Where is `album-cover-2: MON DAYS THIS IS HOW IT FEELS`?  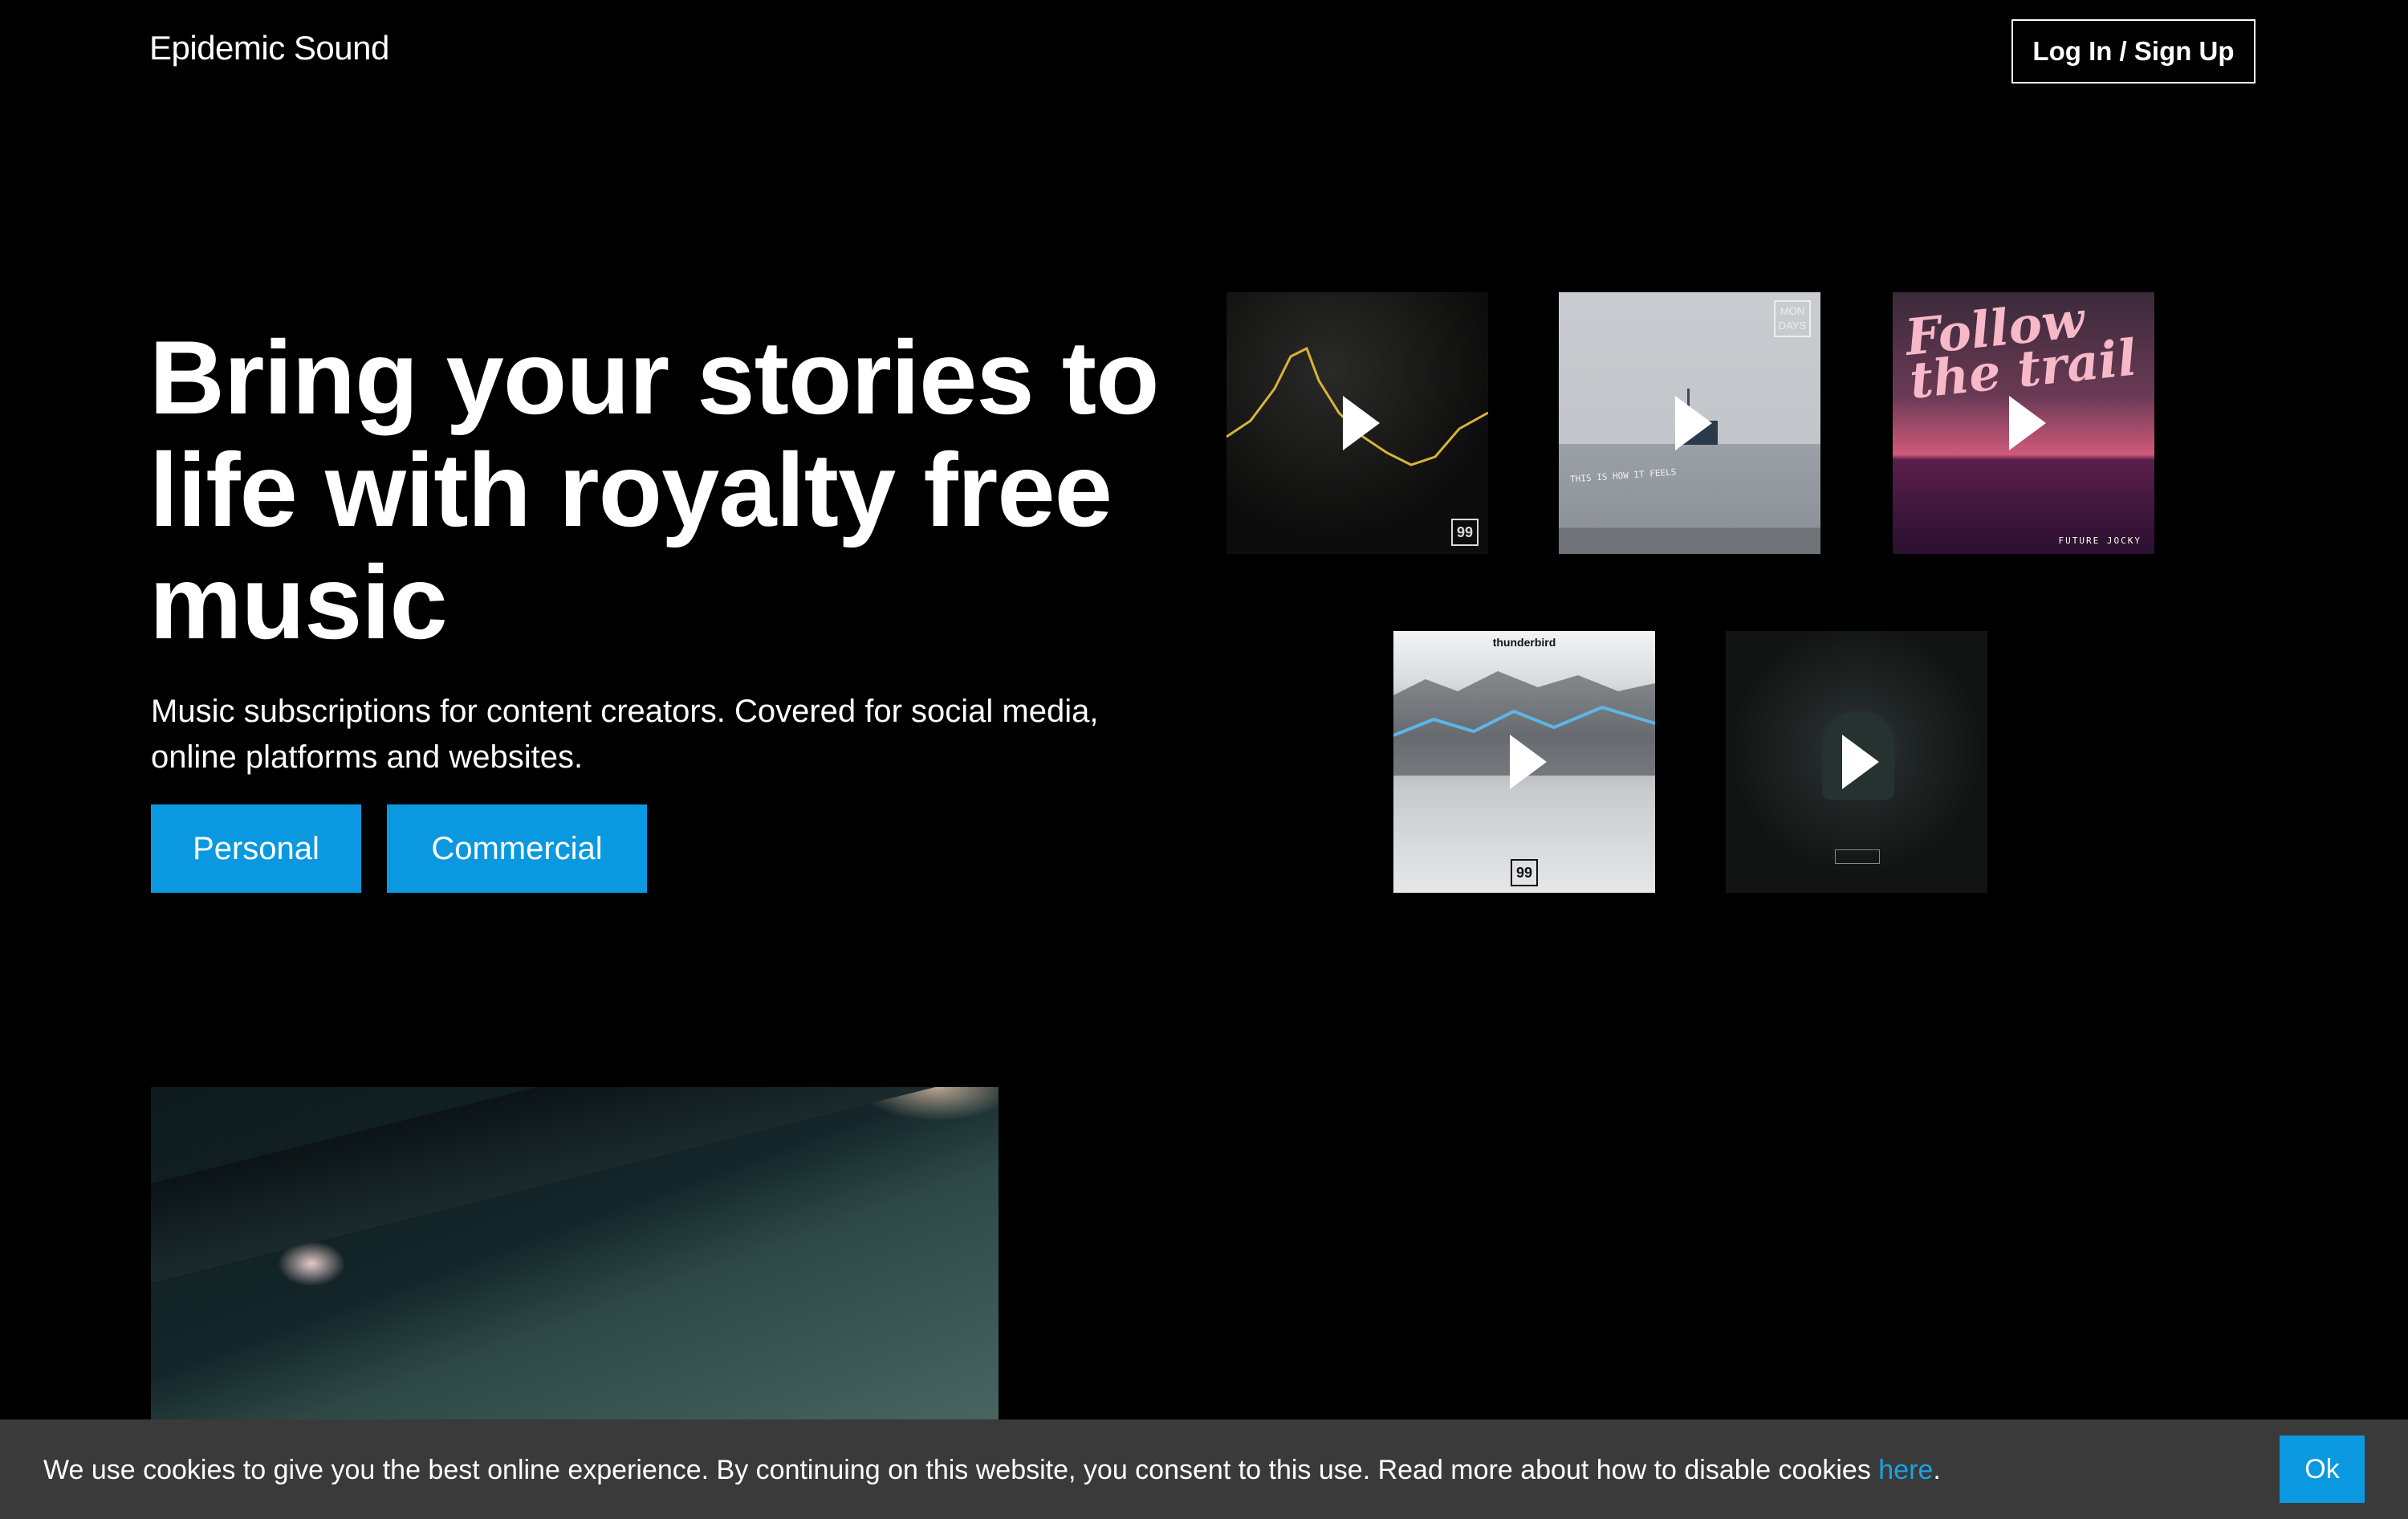 album-cover-2: MON DAYS THIS IS HOW IT FEELS is located at coordinates (1689, 423).